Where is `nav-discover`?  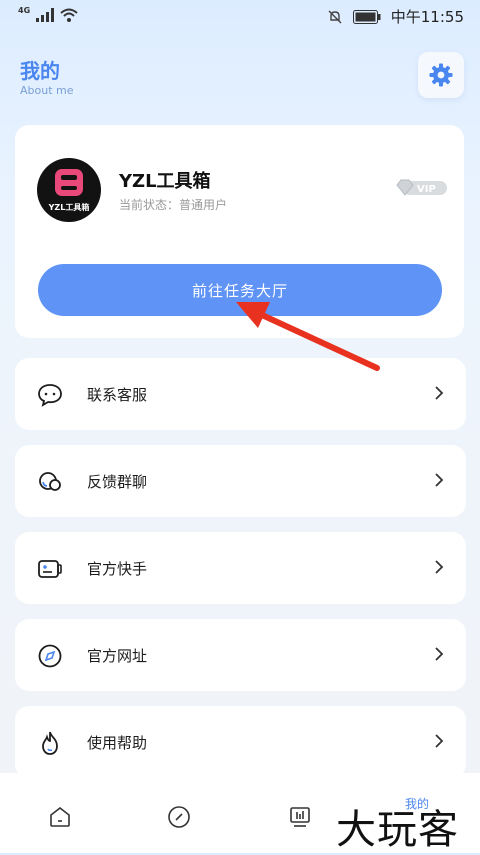
nav-discover is located at coordinates (179, 817).